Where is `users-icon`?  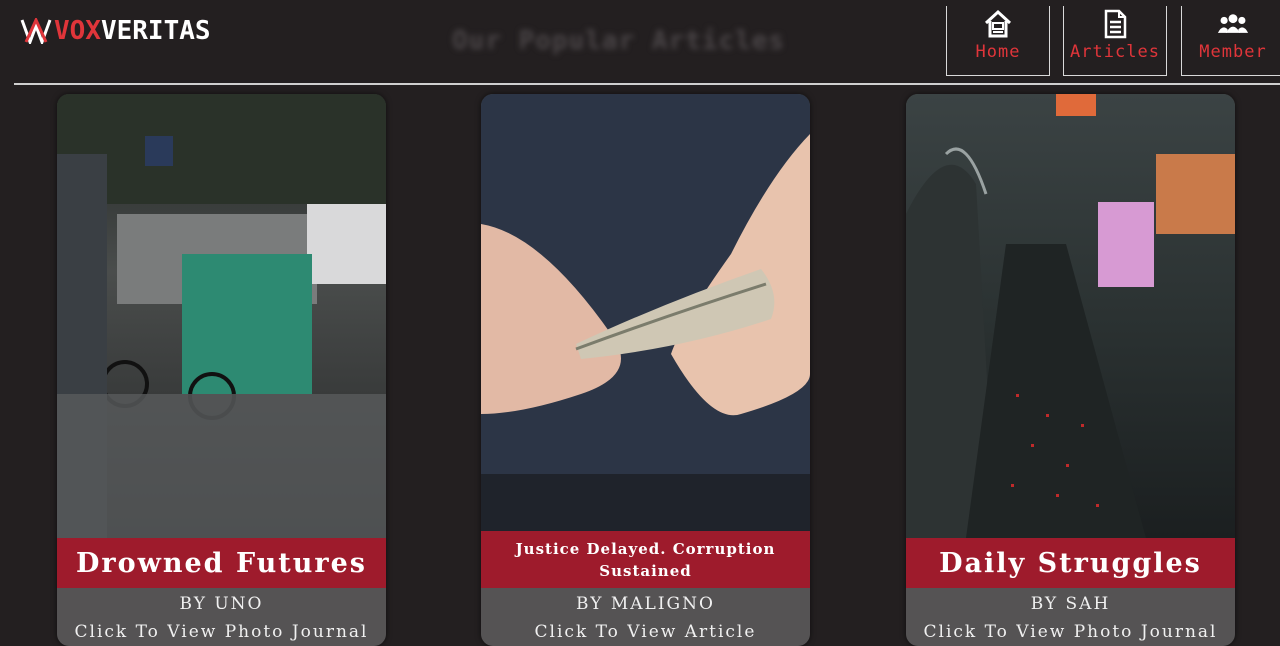
users-icon is located at coordinates (1233, 23).